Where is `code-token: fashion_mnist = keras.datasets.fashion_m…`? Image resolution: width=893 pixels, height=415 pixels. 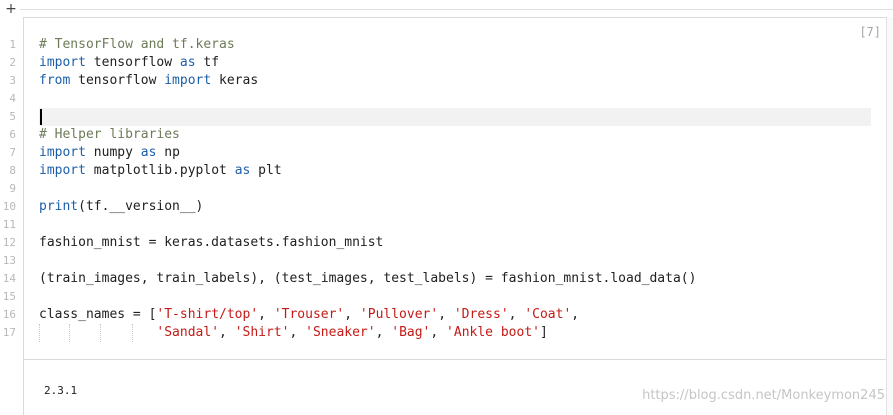
code-token: fashion_mnist = keras.datasets.fashion_m… is located at coordinates (211, 242).